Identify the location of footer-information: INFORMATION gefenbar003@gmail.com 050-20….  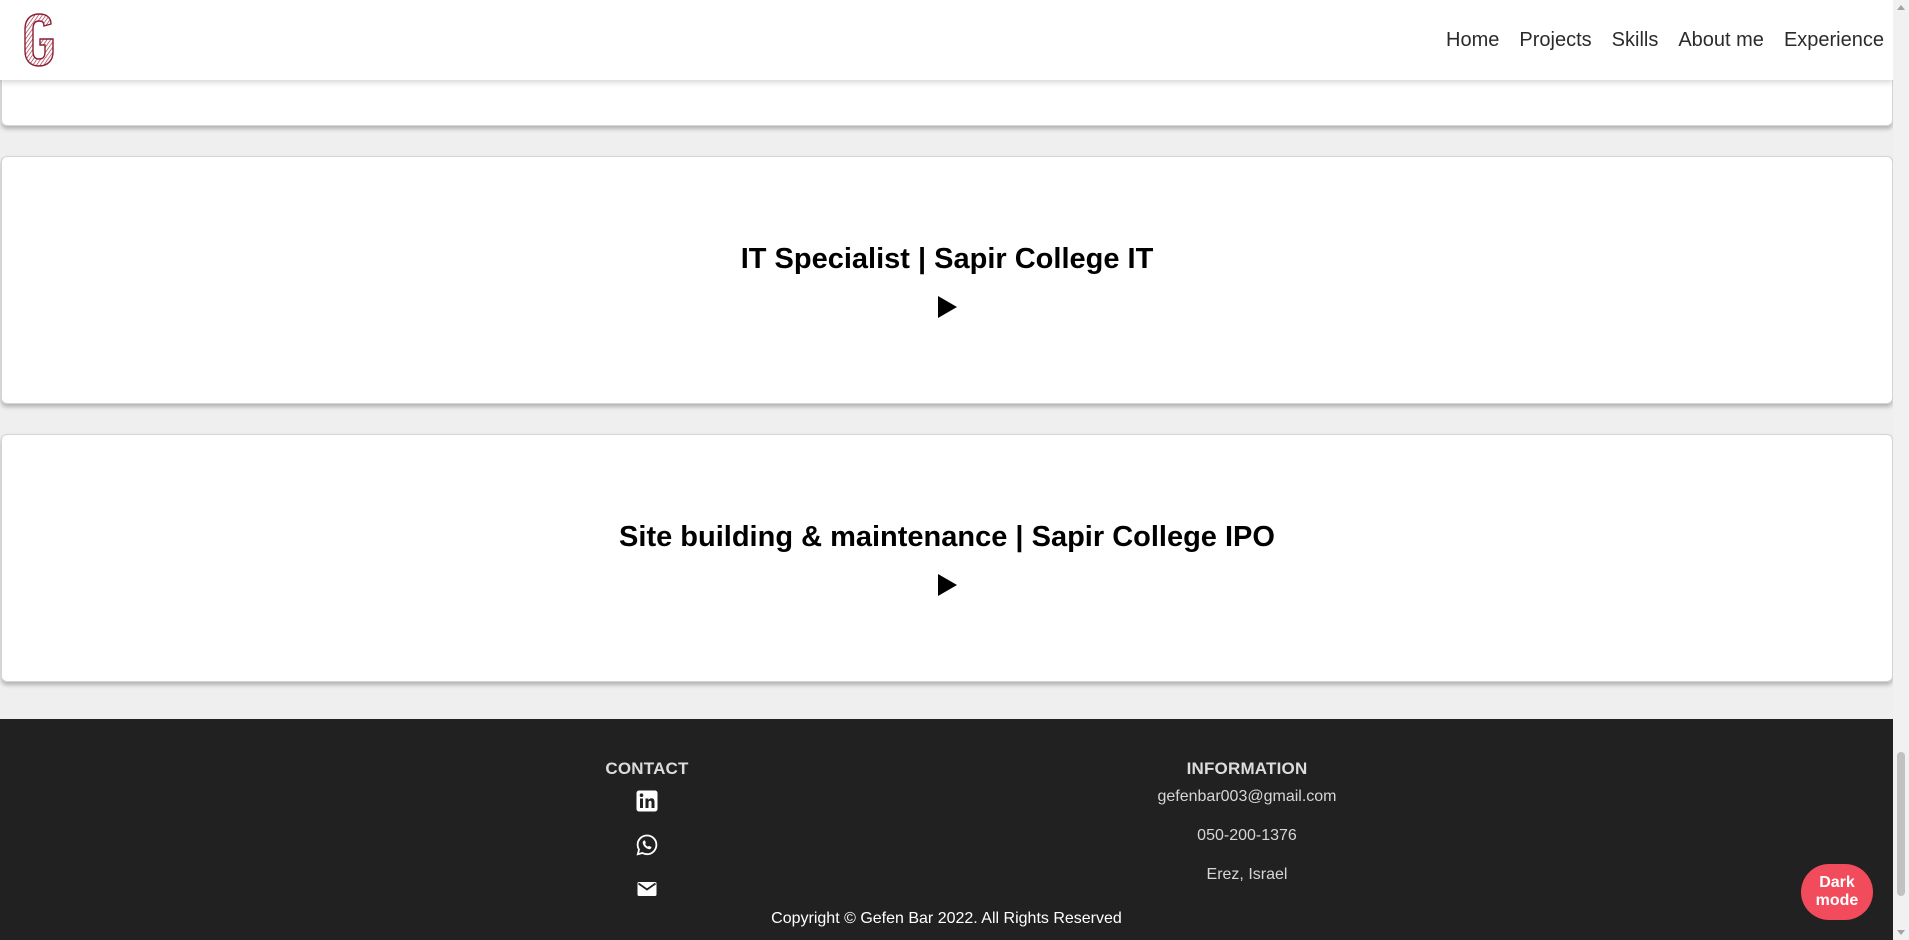
(1247, 821).